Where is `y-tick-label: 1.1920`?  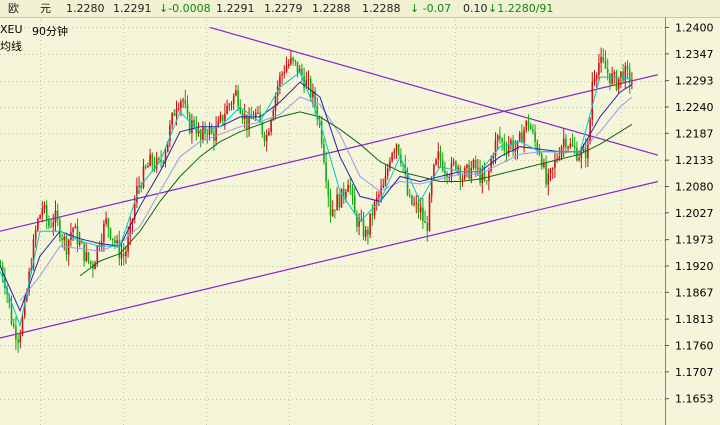 y-tick-label: 1.1920 is located at coordinates (694, 266).